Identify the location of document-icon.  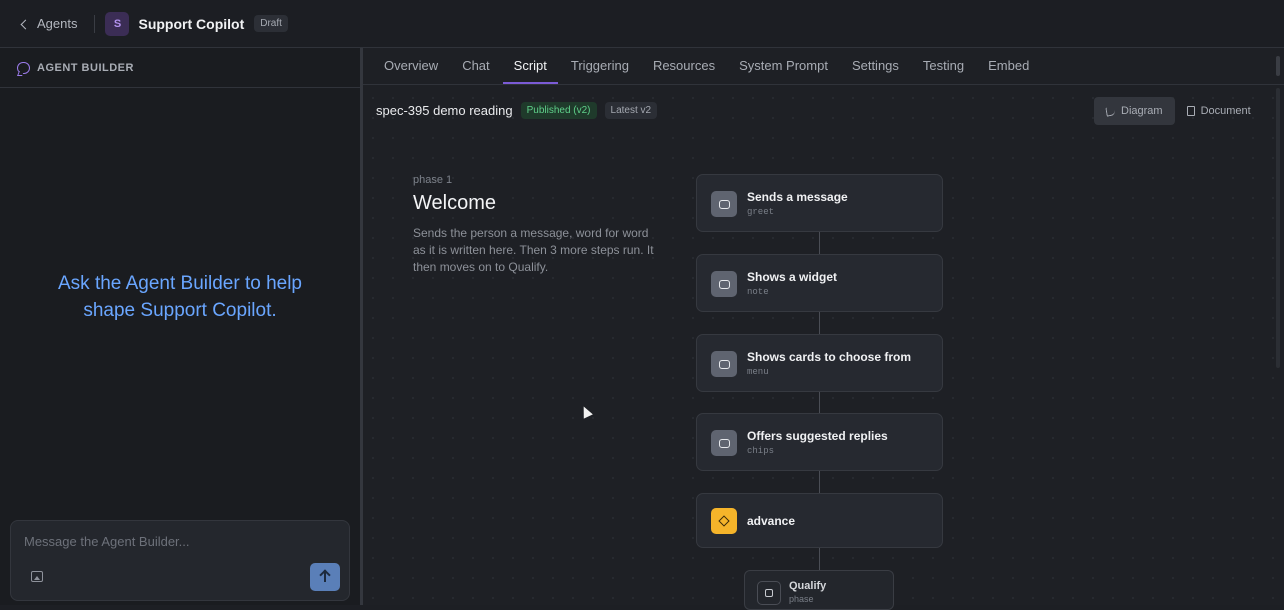
(1190, 111).